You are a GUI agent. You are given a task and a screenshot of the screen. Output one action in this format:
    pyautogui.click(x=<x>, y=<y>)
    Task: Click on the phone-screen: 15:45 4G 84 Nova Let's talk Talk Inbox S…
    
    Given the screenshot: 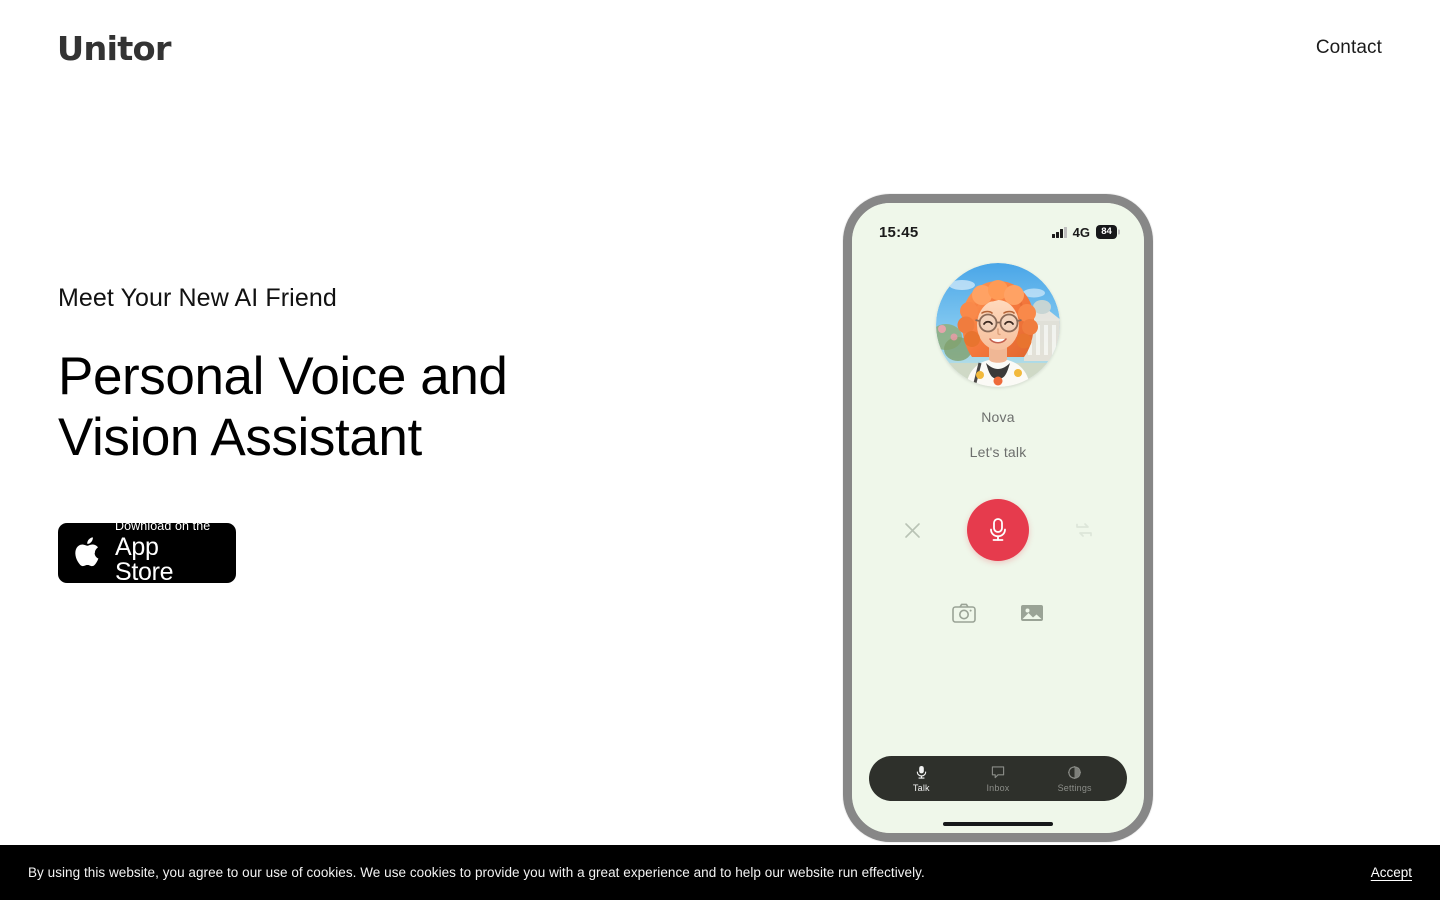 What is the action you would take?
    pyautogui.click(x=998, y=518)
    